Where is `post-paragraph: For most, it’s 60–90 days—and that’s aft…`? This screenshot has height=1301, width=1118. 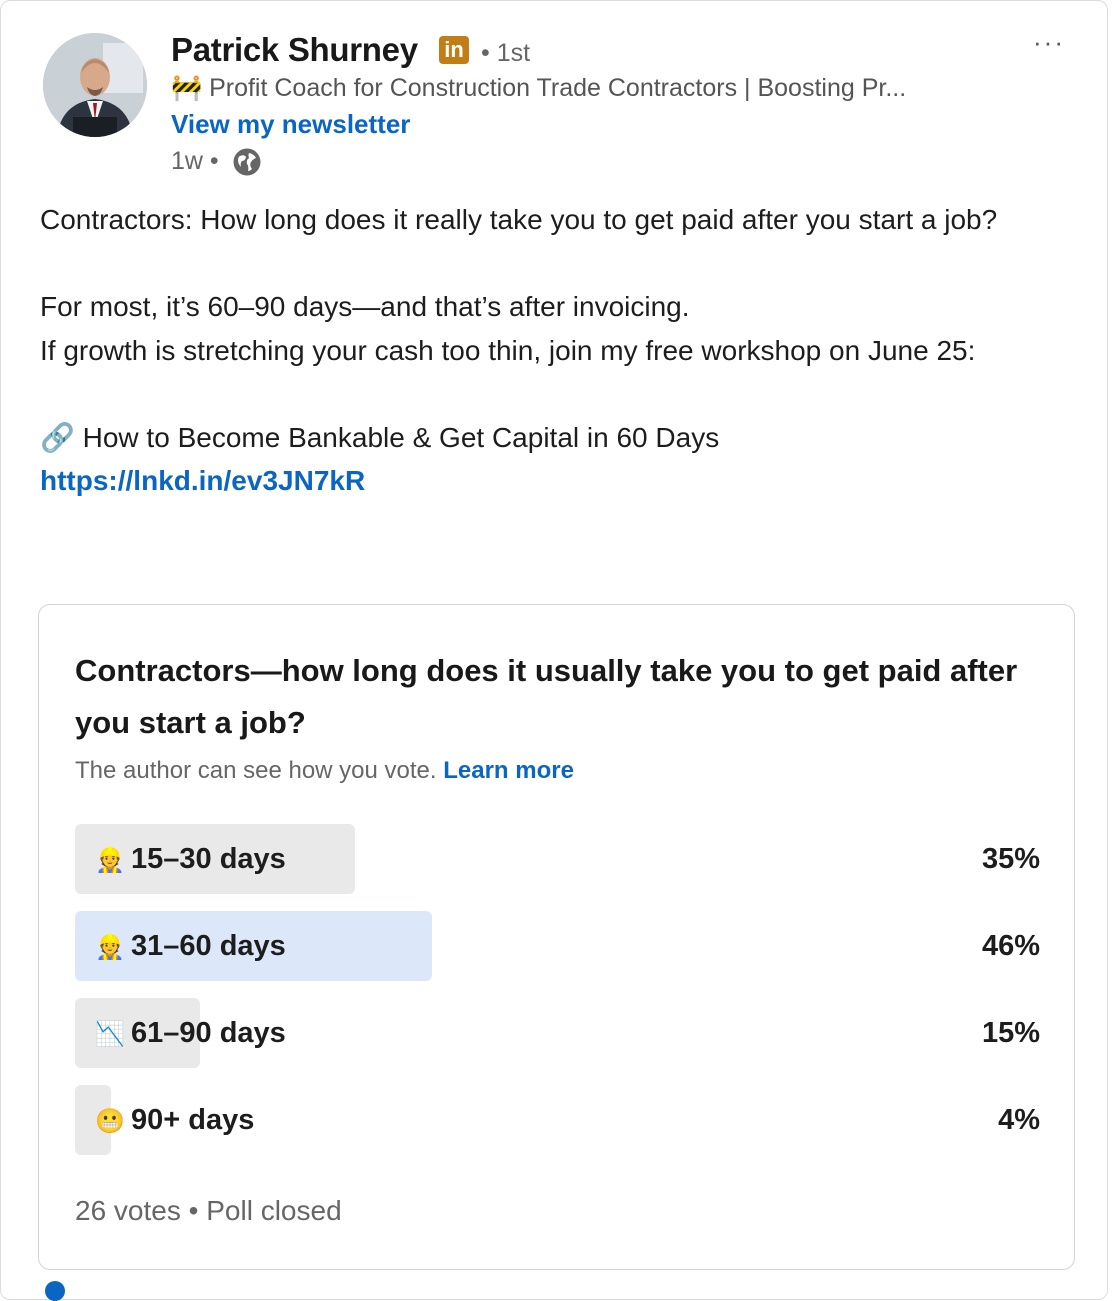 post-paragraph: For most, it’s 60–90 days—and that’s aft… is located at coordinates (365, 306).